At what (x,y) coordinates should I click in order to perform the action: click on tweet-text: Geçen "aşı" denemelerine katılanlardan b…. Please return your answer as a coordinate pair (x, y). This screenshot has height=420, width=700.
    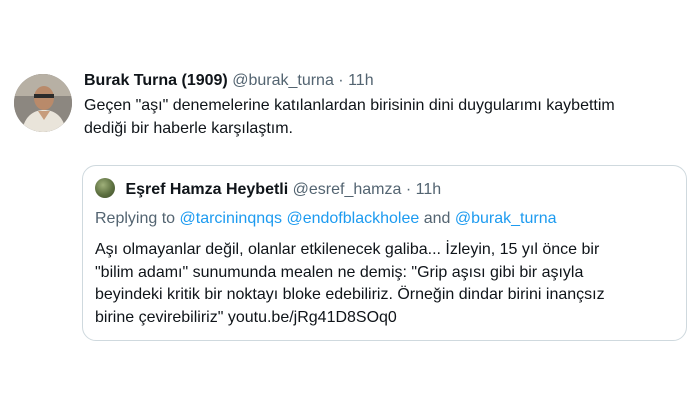
    Looking at the image, I should click on (349, 117).